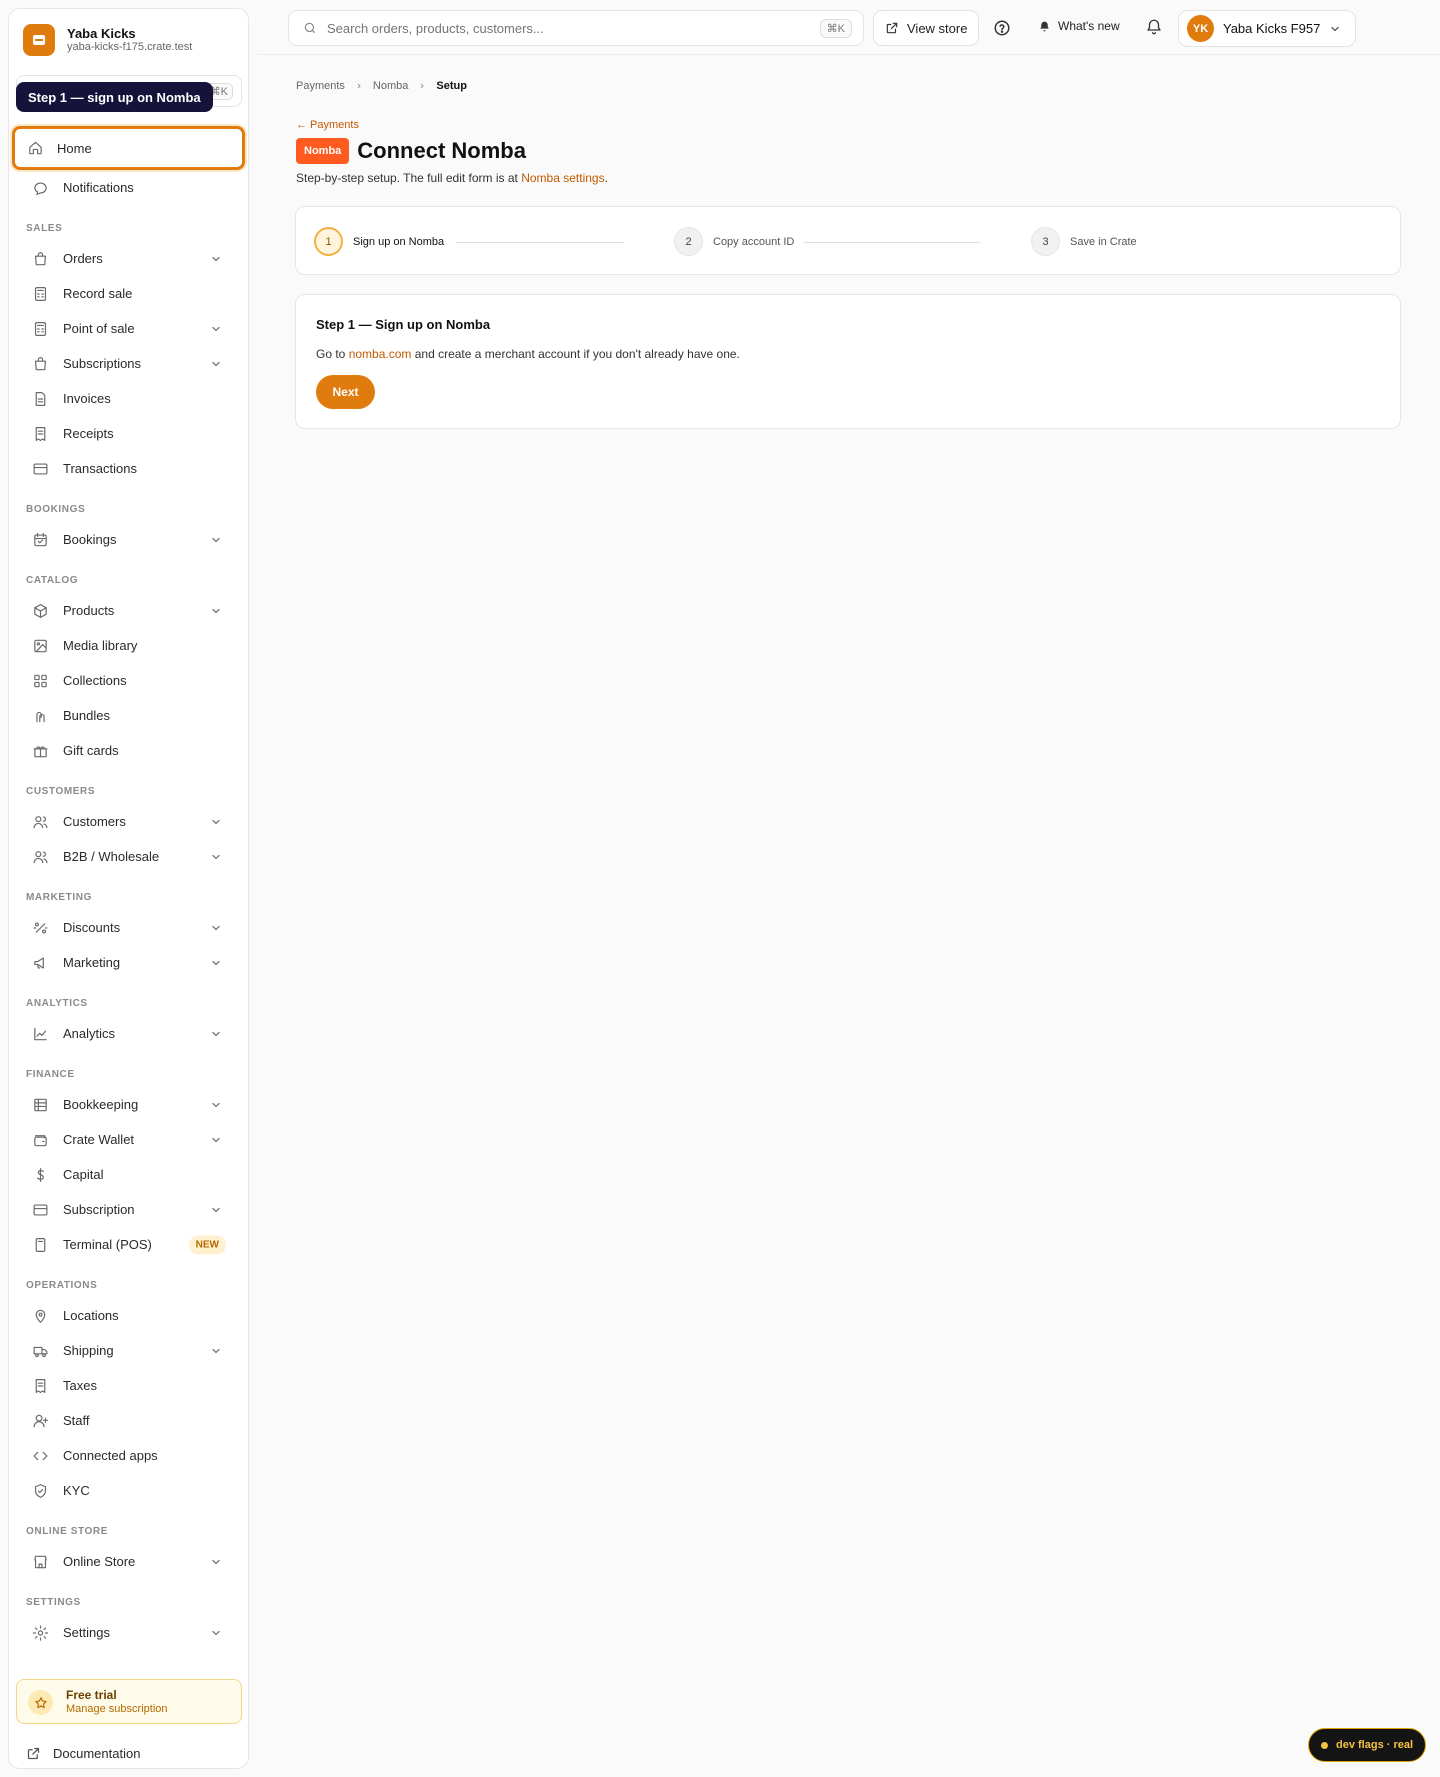 This screenshot has width=1440, height=1777. I want to click on sidebar-item-products: Products, so click(128, 610).